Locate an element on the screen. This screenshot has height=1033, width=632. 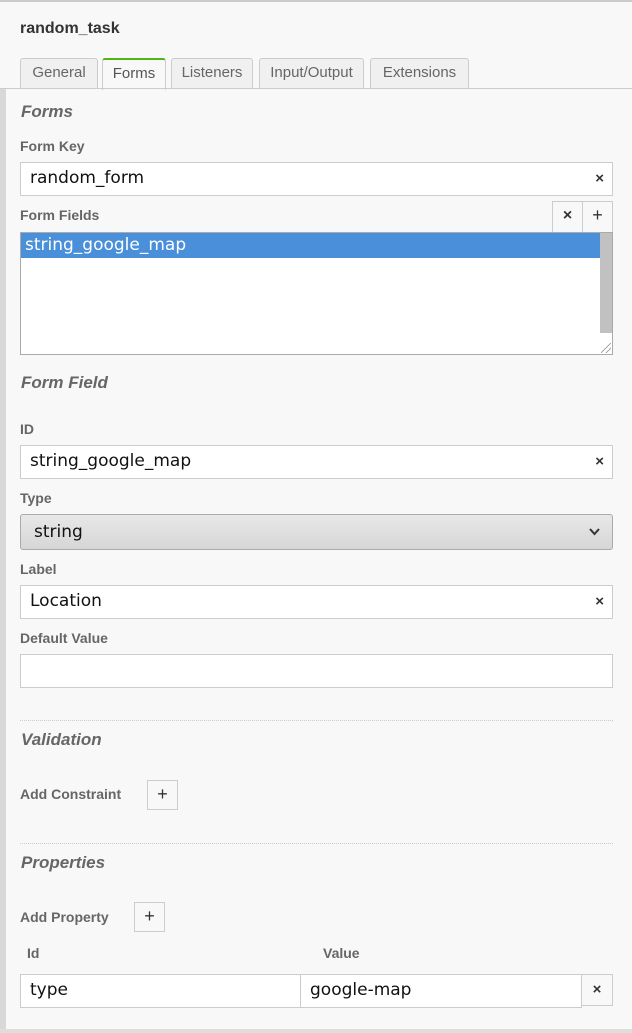
tab-input-output: Input/Output is located at coordinates (311, 73).